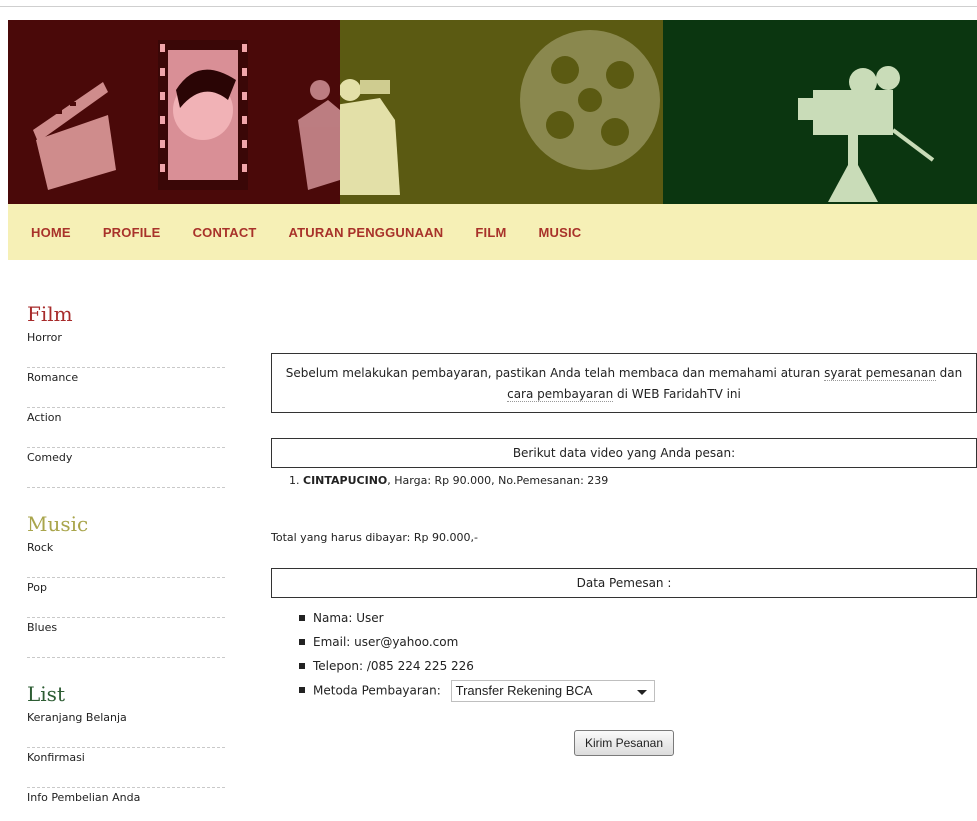  I want to click on nav-profile: PROFILE, so click(132, 232).